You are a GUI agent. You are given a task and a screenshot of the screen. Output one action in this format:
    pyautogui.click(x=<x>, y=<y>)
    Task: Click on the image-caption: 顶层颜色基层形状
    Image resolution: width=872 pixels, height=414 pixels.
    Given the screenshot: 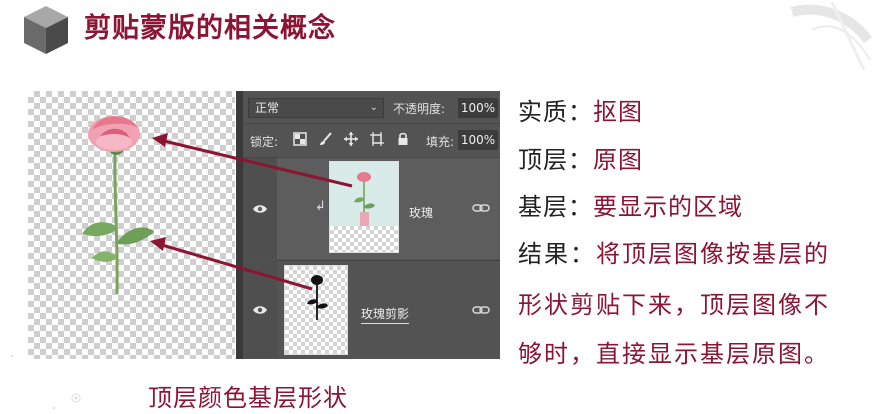 What is the action you would take?
    pyautogui.click(x=248, y=398)
    